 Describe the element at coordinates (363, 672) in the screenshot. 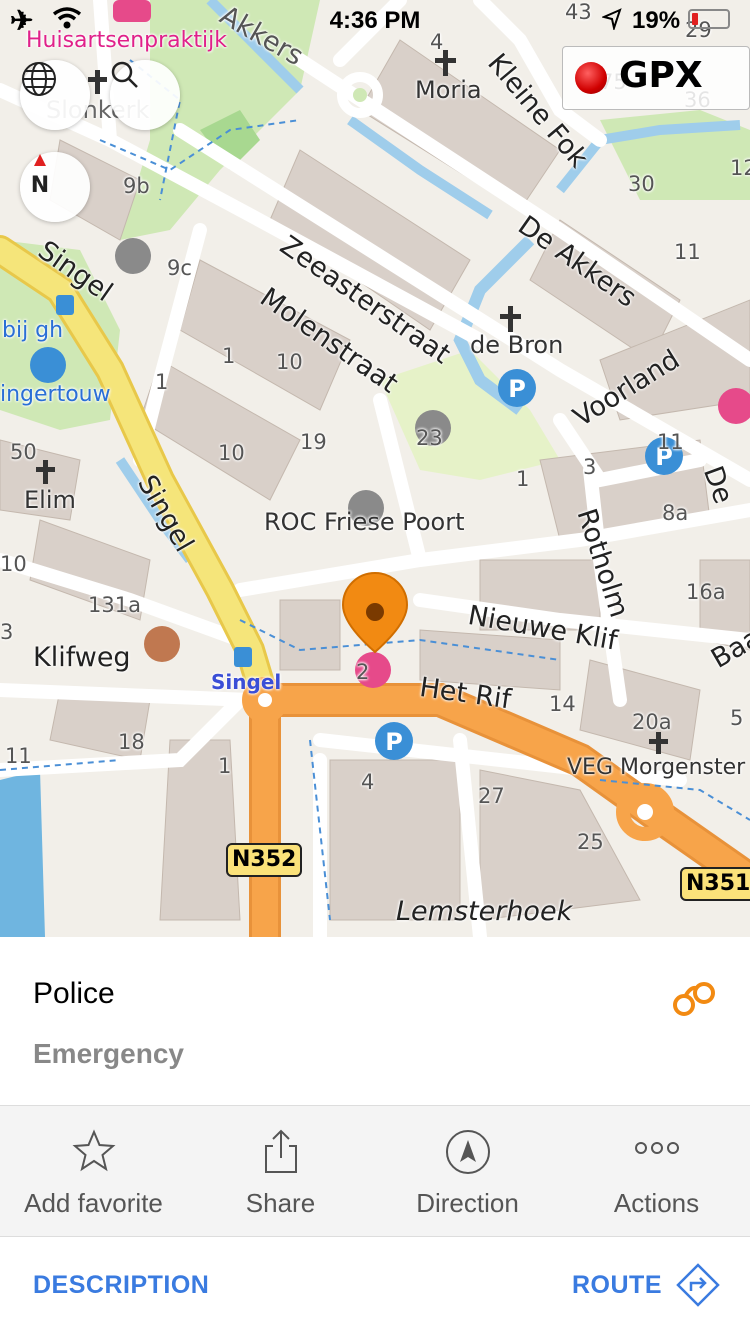

I see `house-number: 2` at that location.